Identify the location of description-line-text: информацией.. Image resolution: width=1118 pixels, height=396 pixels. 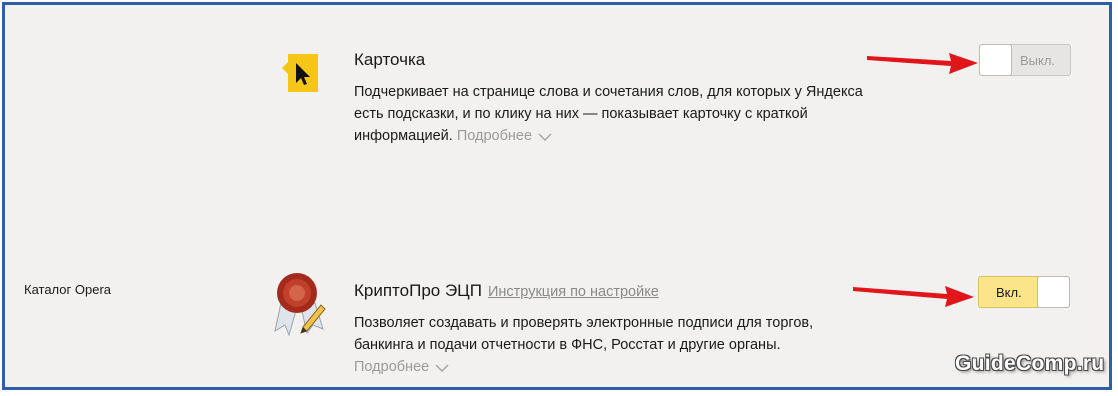
(403, 136).